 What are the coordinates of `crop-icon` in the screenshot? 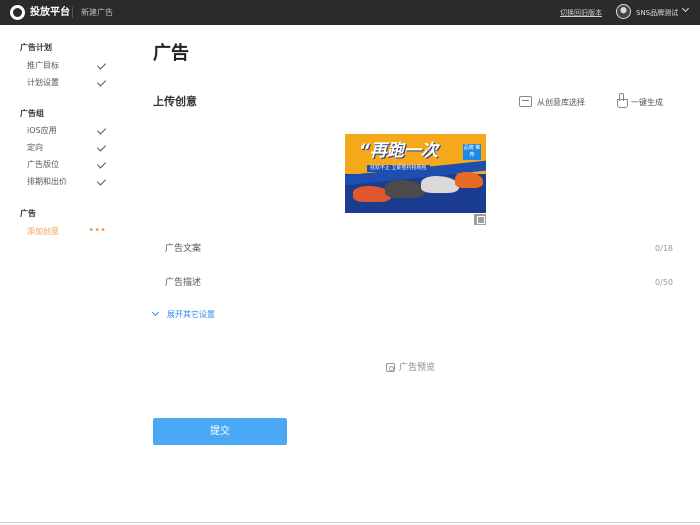 It's located at (480, 219).